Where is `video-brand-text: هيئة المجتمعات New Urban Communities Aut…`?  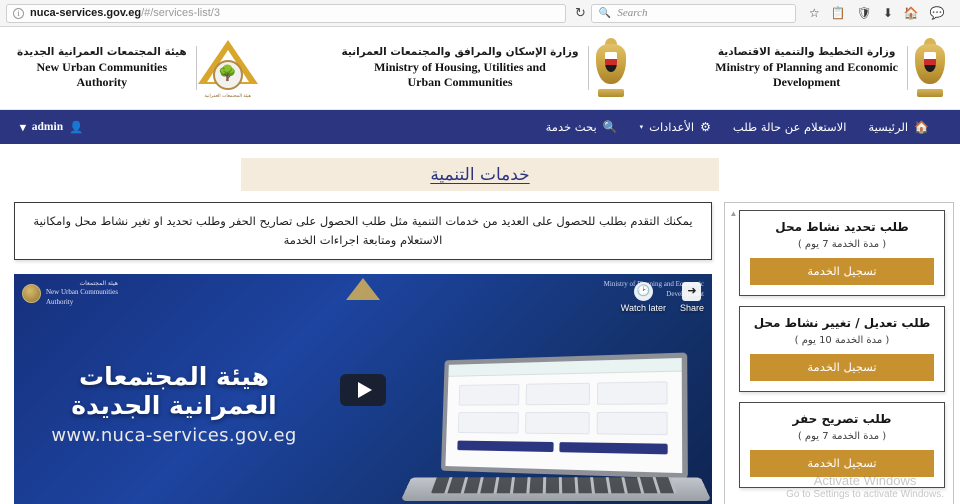
video-brand-text: هيئة المجتمعات New Urban Communities Aut… is located at coordinates (82, 293).